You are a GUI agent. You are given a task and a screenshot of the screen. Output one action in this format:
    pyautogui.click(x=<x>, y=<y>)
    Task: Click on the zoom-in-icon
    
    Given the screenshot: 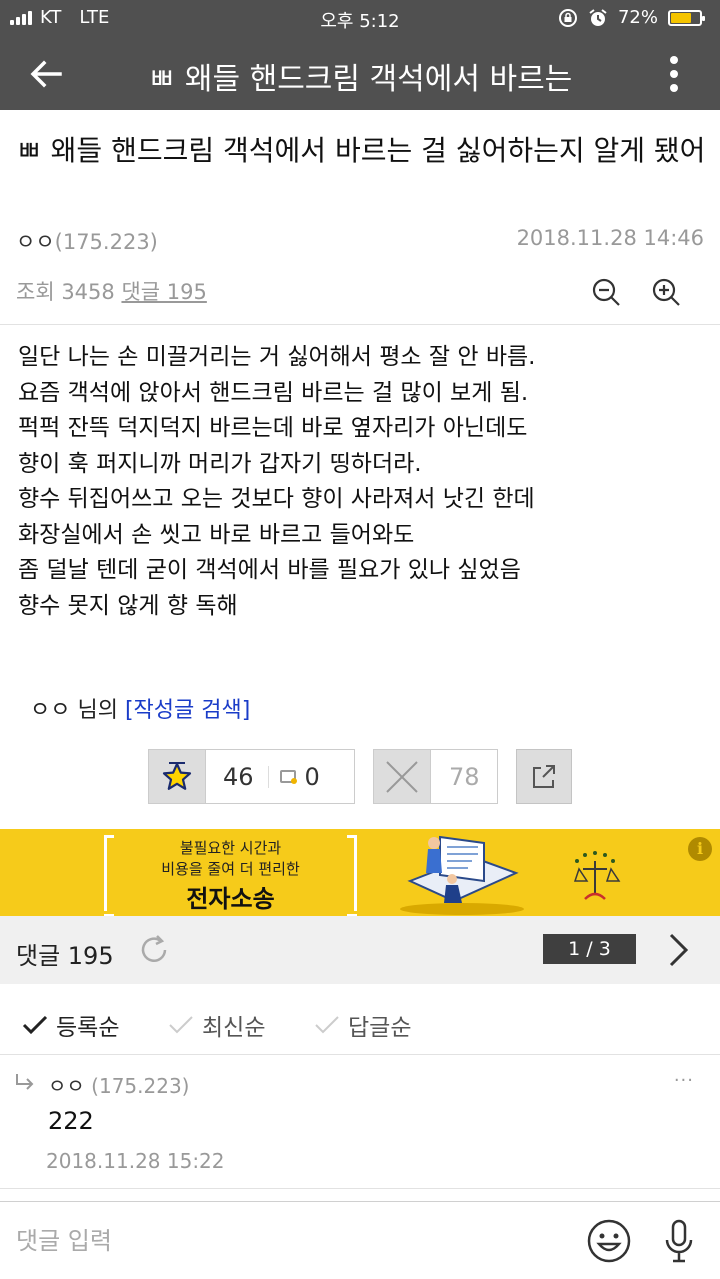 What is the action you would take?
    pyautogui.click(x=666, y=292)
    